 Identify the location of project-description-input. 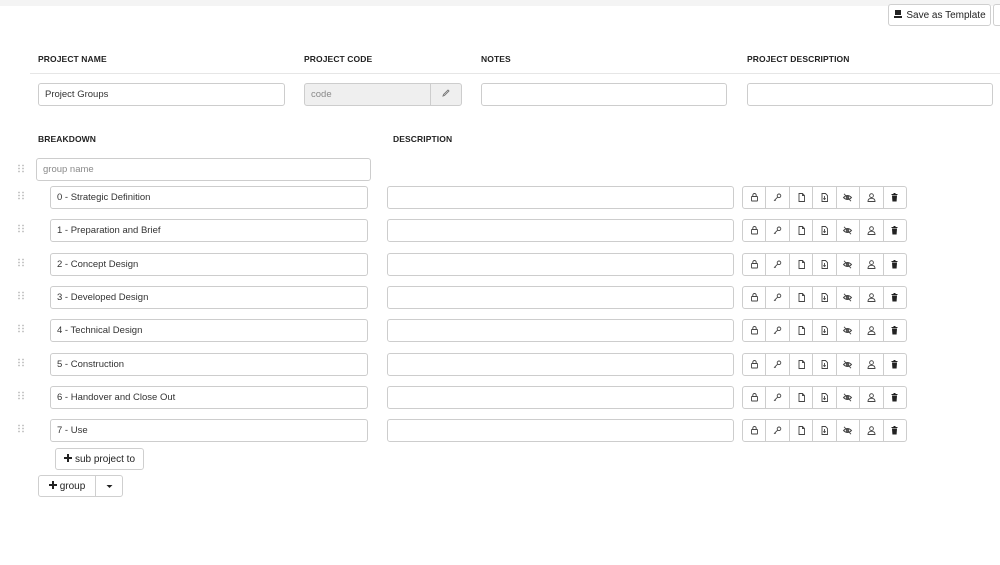
(870, 94).